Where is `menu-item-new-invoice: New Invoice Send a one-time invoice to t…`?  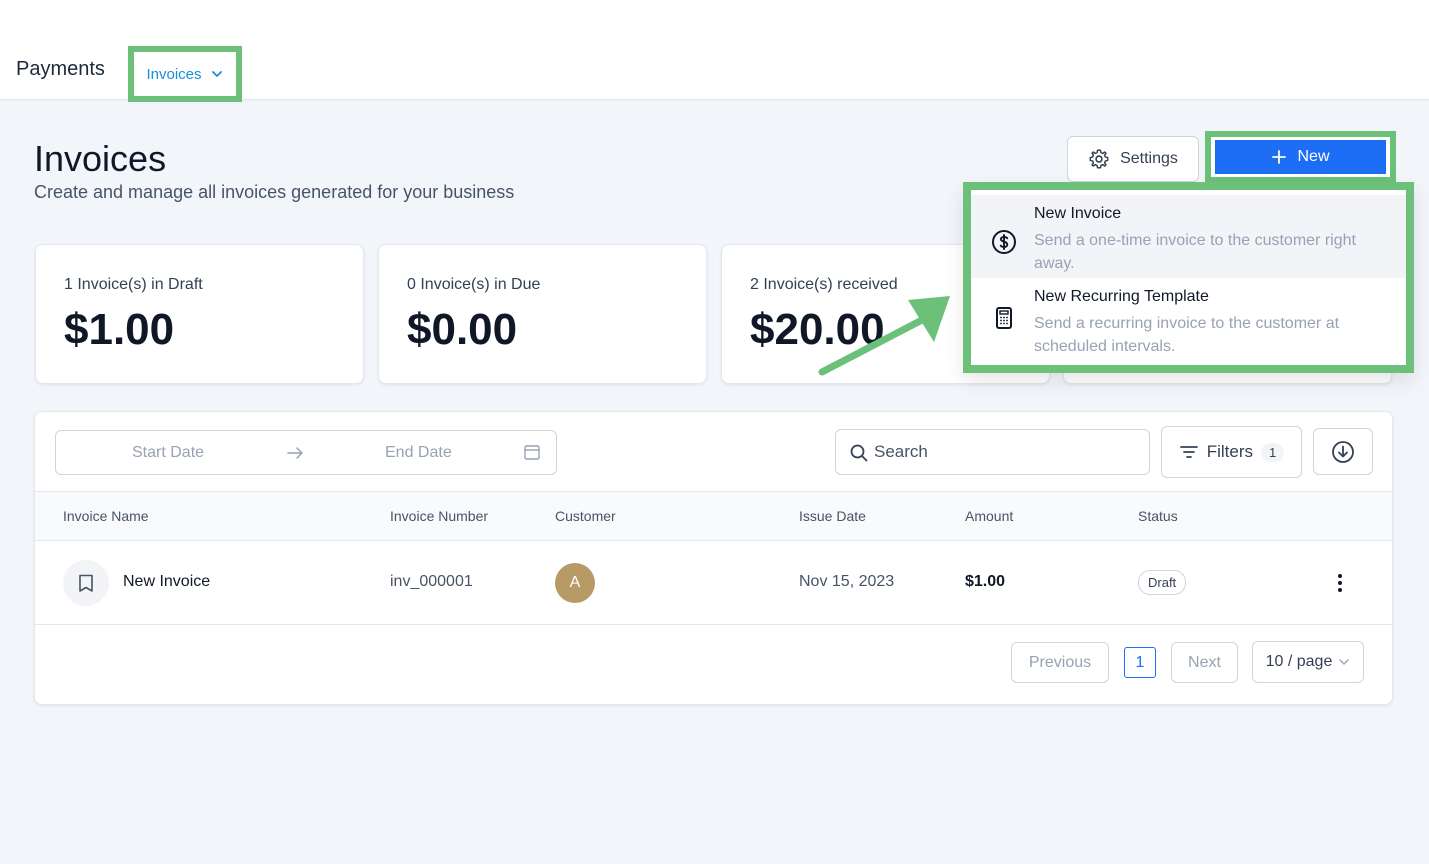
menu-item-new-invoice: New Invoice Send a one-time invoice to t… is located at coordinates (1188, 236).